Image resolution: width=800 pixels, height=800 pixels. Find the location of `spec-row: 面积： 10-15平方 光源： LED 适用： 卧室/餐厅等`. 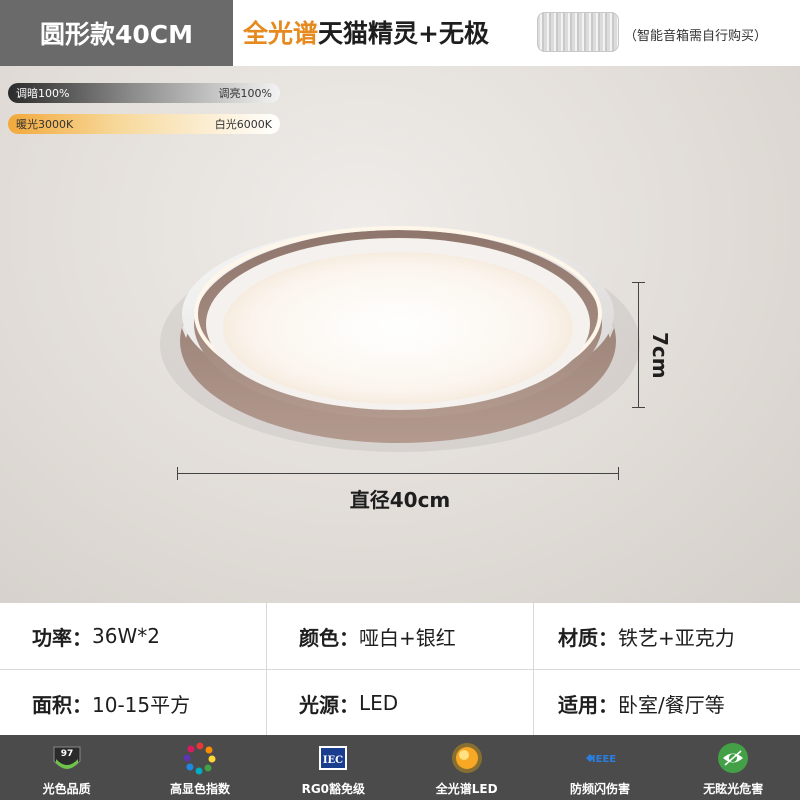

spec-row: 面积： 10-15平方 光源： LED 适用： 卧室/餐厅等 is located at coordinates (400, 702).